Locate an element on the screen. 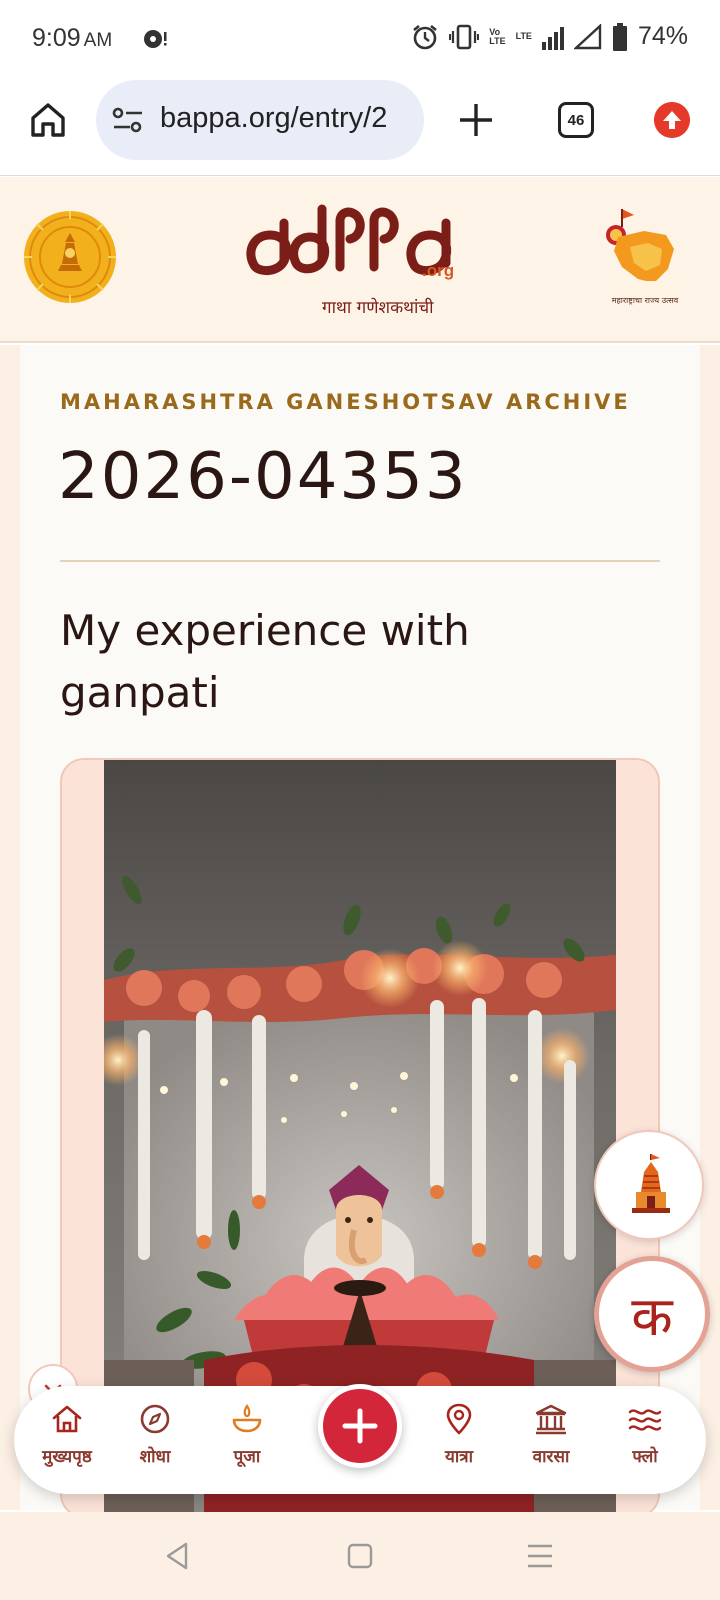 This screenshot has width=720, height=1600. heritage-building-icon is located at coordinates (551, 1419).